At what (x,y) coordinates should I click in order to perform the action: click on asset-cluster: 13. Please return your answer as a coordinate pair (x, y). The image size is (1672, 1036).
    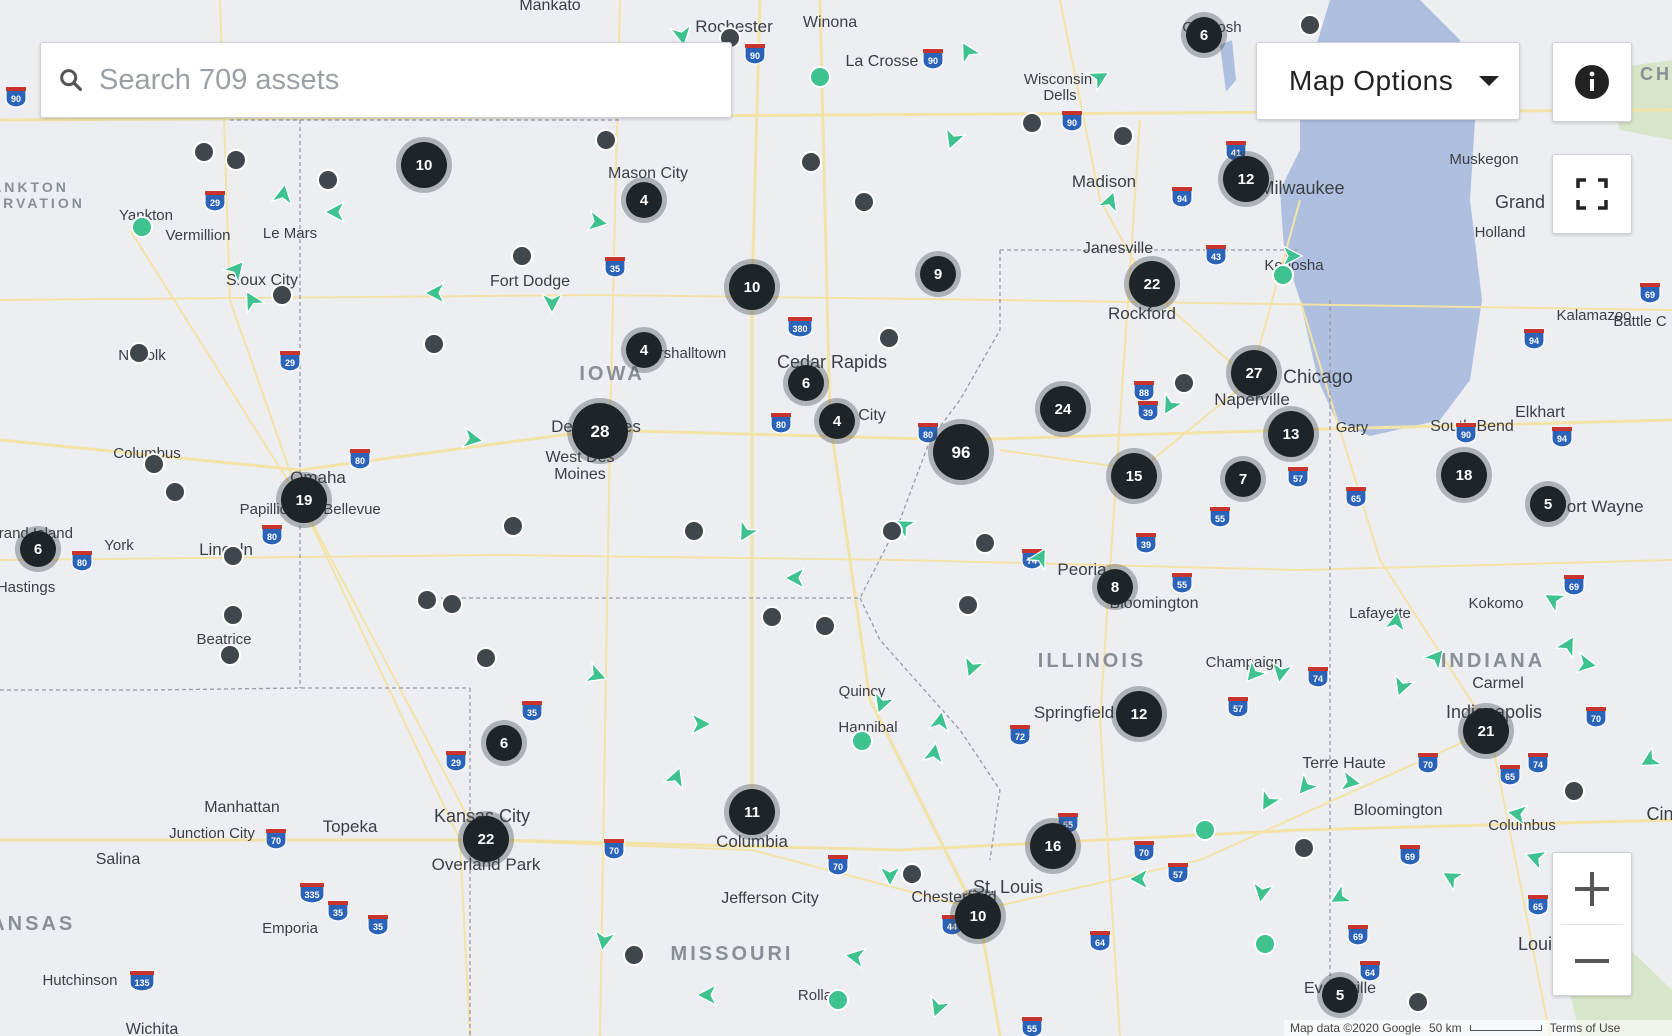
    Looking at the image, I should click on (1291, 434).